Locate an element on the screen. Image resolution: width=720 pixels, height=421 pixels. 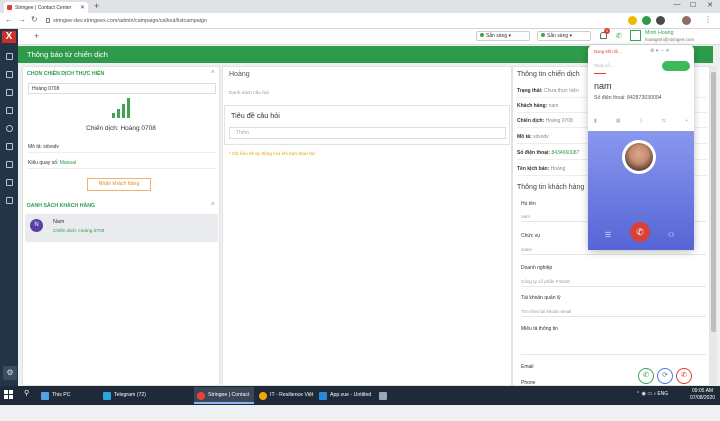
home-icon is located at coordinates (9, 56).